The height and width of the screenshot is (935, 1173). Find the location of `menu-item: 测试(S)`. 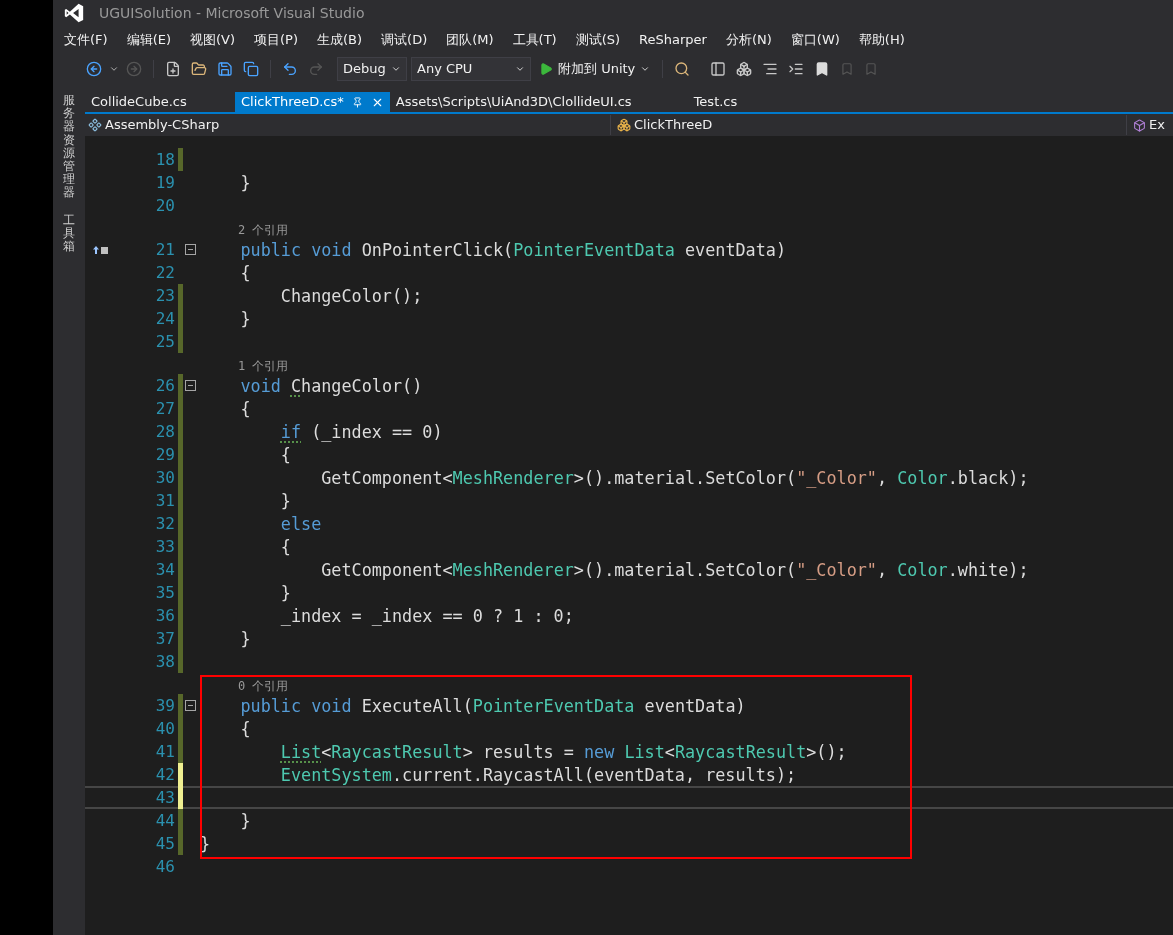

menu-item: 测试(S) is located at coordinates (598, 40).